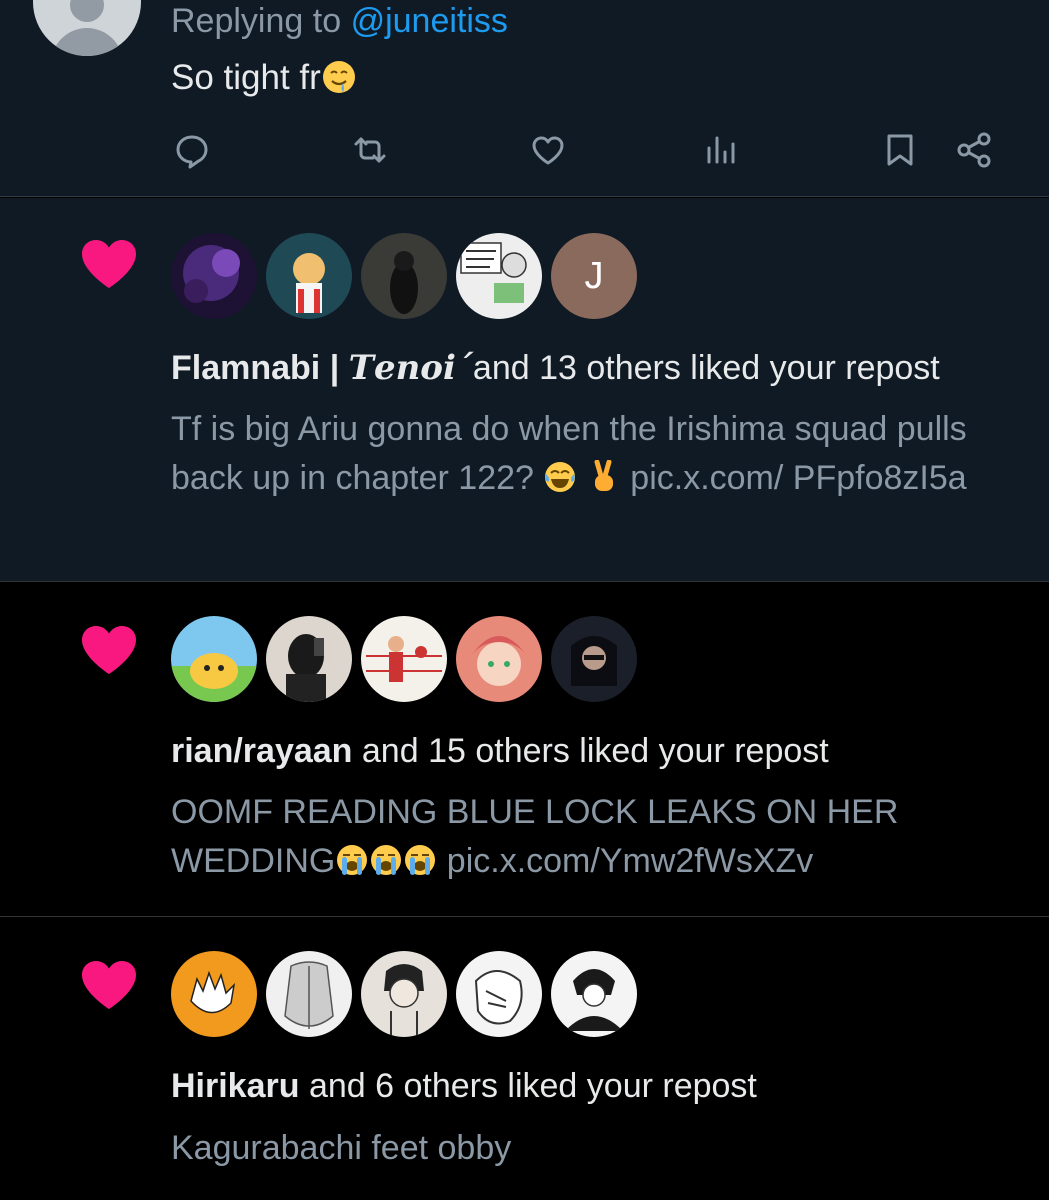  I want to click on liker-avatars: J, so click(406, 276).